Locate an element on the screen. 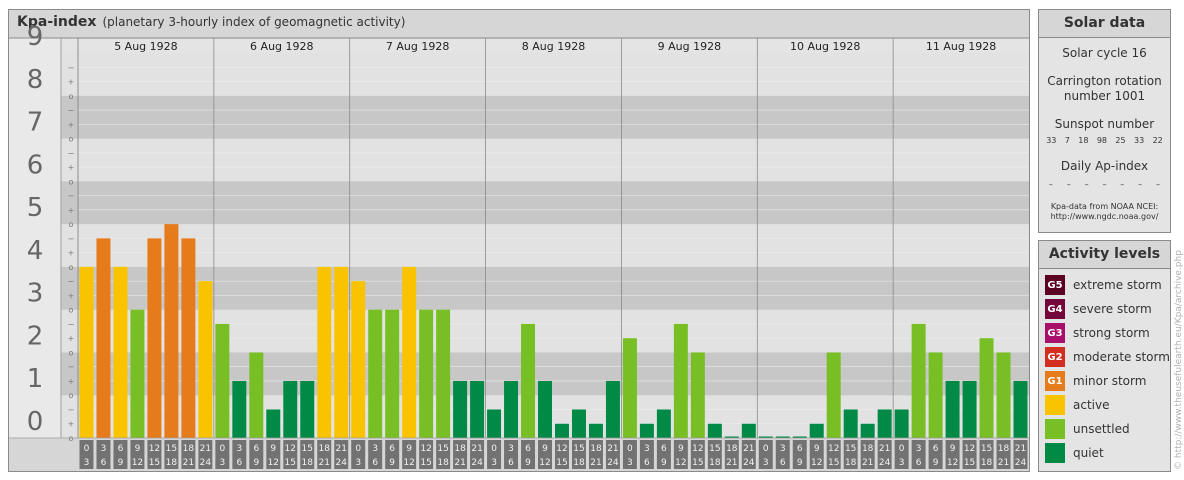 The width and height of the screenshot is (1184, 480). sunspot-values: 33 7 18 98 25 33 22 is located at coordinates (1104, 141).